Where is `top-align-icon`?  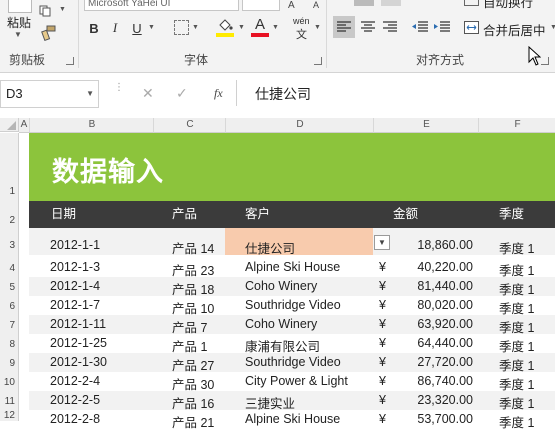 top-align-icon is located at coordinates (364, 3).